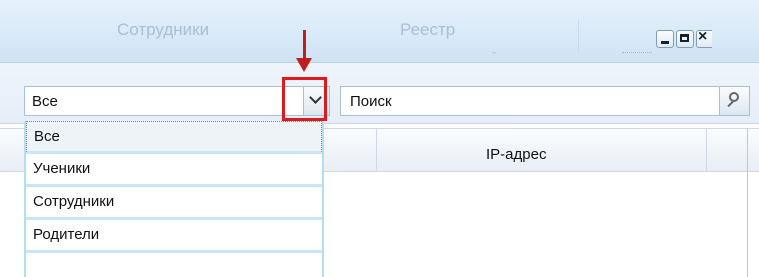 The width and height of the screenshot is (759, 277). Describe the element at coordinates (174, 203) in the screenshot. I see `dropdown-option-staff: Сотрудники` at that location.